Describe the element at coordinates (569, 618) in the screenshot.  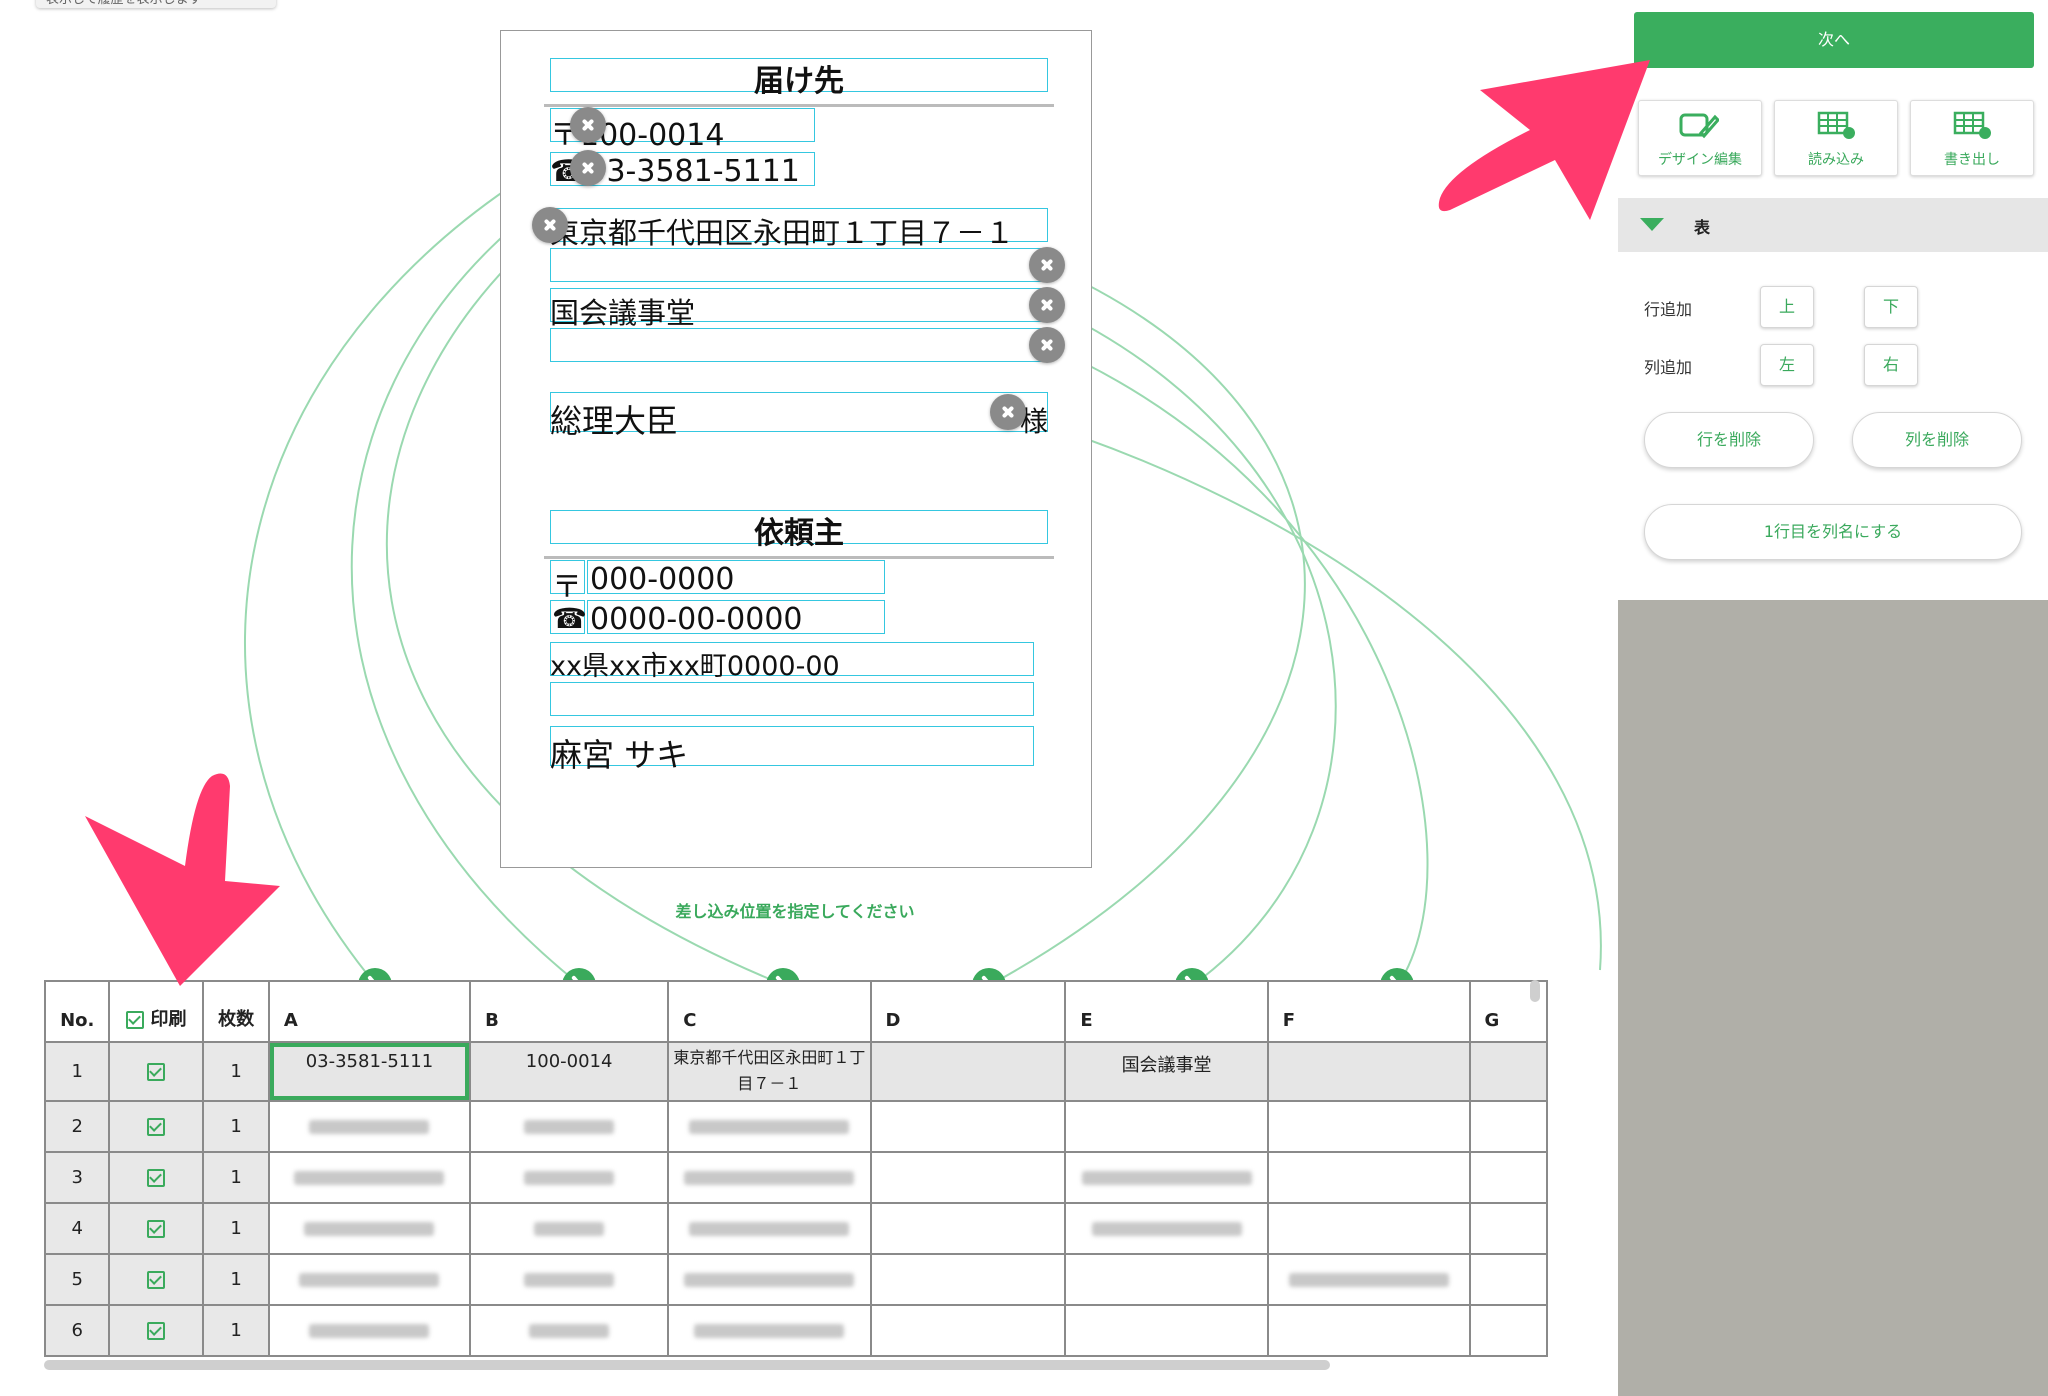
I see `sender-phone-mark: ☎` at that location.